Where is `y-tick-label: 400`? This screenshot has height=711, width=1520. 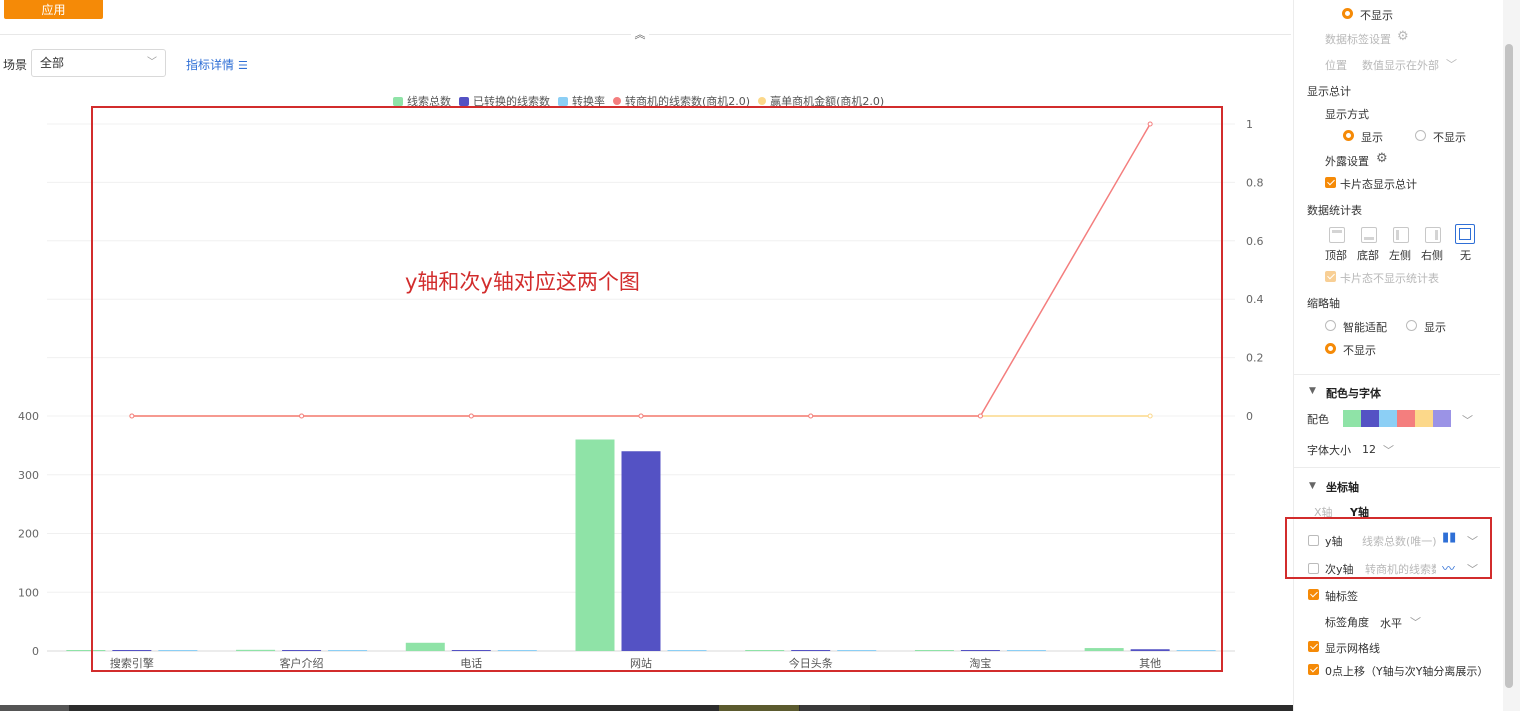
y-tick-label: 400 is located at coordinates (28, 416).